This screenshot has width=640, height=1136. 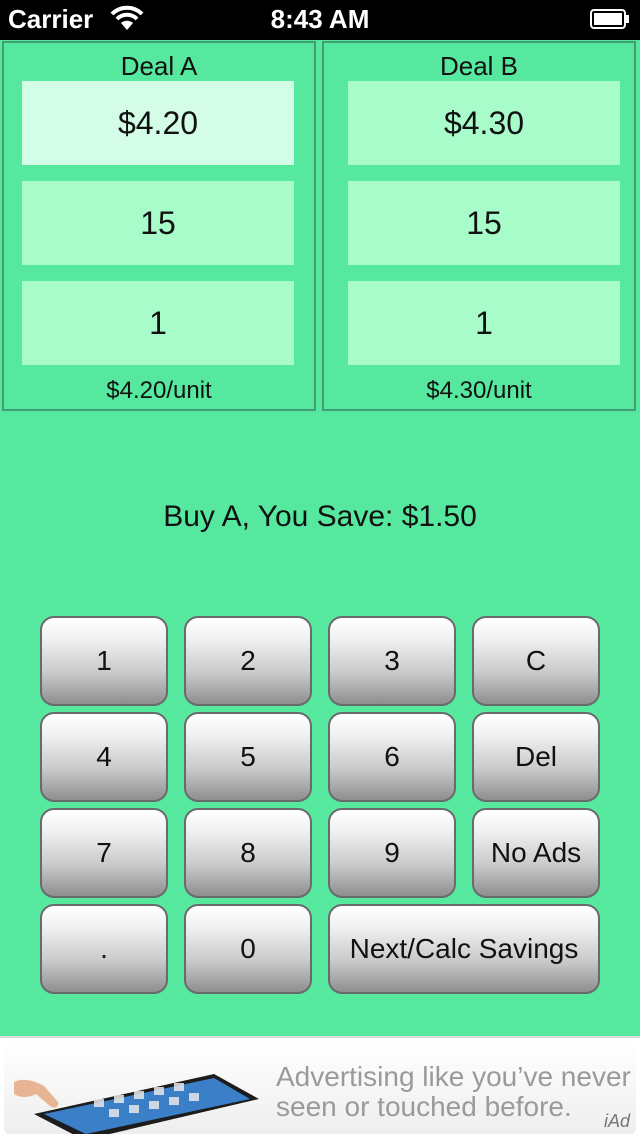 I want to click on deal-a-title: Deal A, so click(x=159, y=66).